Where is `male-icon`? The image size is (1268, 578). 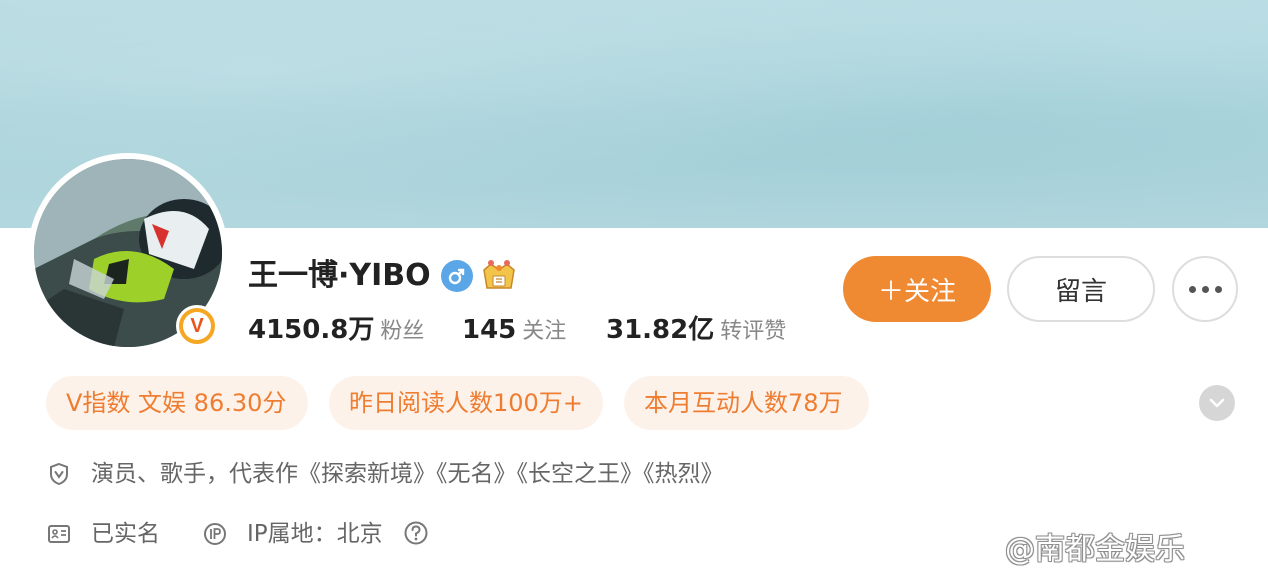
male-icon is located at coordinates (457, 276).